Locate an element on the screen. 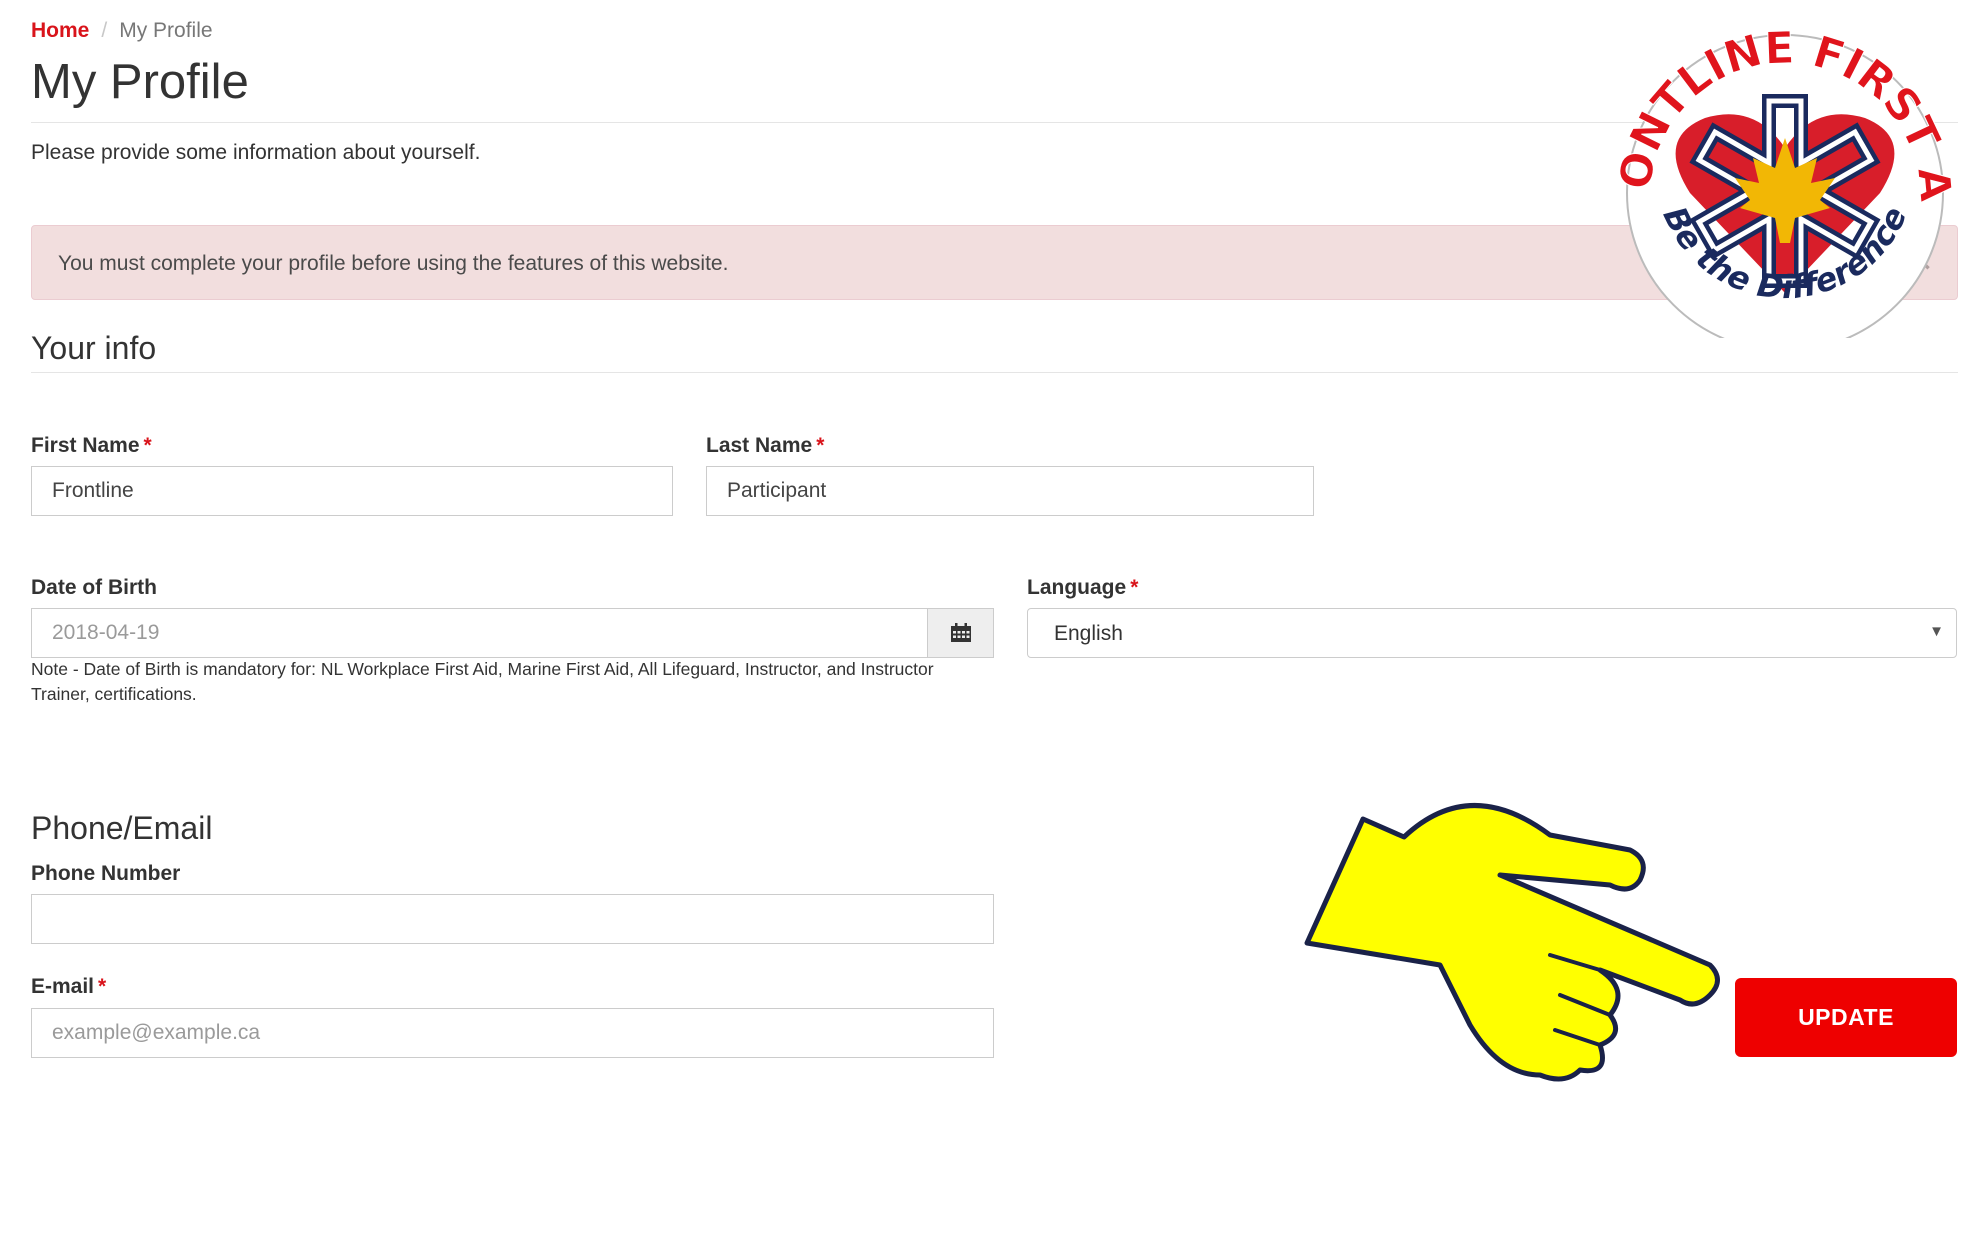 The height and width of the screenshot is (1250, 1974). dob-calendar-button is located at coordinates (961, 633).